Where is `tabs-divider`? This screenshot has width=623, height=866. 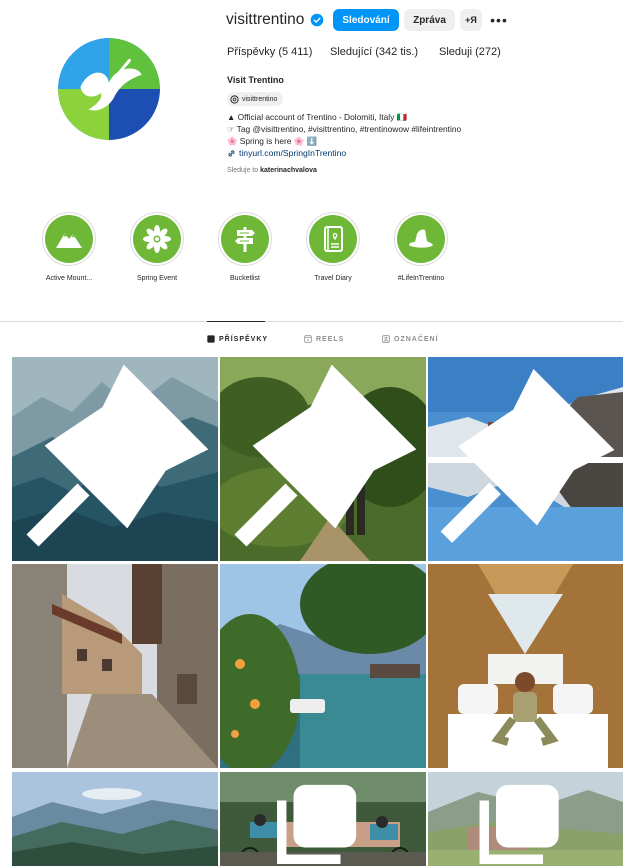 tabs-divider is located at coordinates (311, 321).